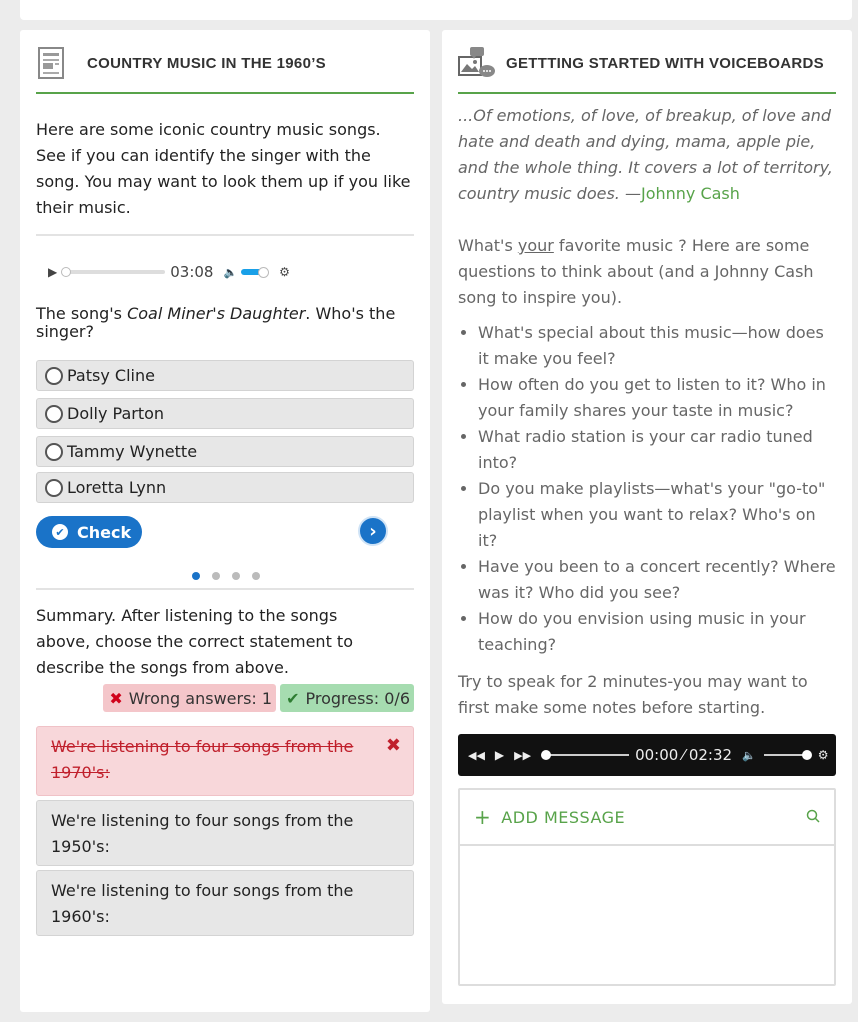 This screenshot has height=1022, width=858. Describe the element at coordinates (225, 375) in the screenshot. I see `option-patsy-cline: Patsy Cline` at that location.